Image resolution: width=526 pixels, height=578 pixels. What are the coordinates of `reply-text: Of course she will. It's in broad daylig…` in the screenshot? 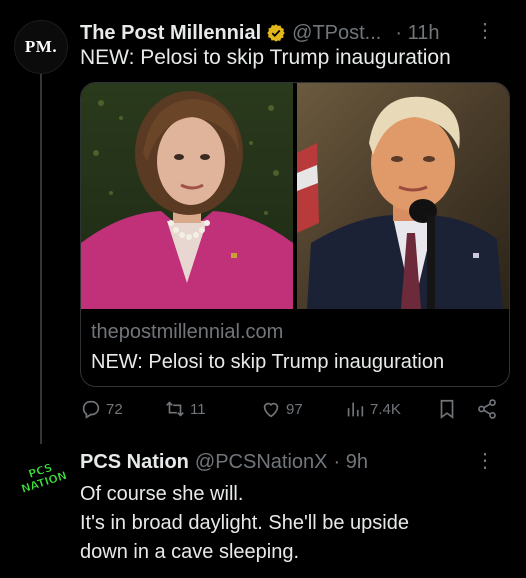 It's located at (295, 523).